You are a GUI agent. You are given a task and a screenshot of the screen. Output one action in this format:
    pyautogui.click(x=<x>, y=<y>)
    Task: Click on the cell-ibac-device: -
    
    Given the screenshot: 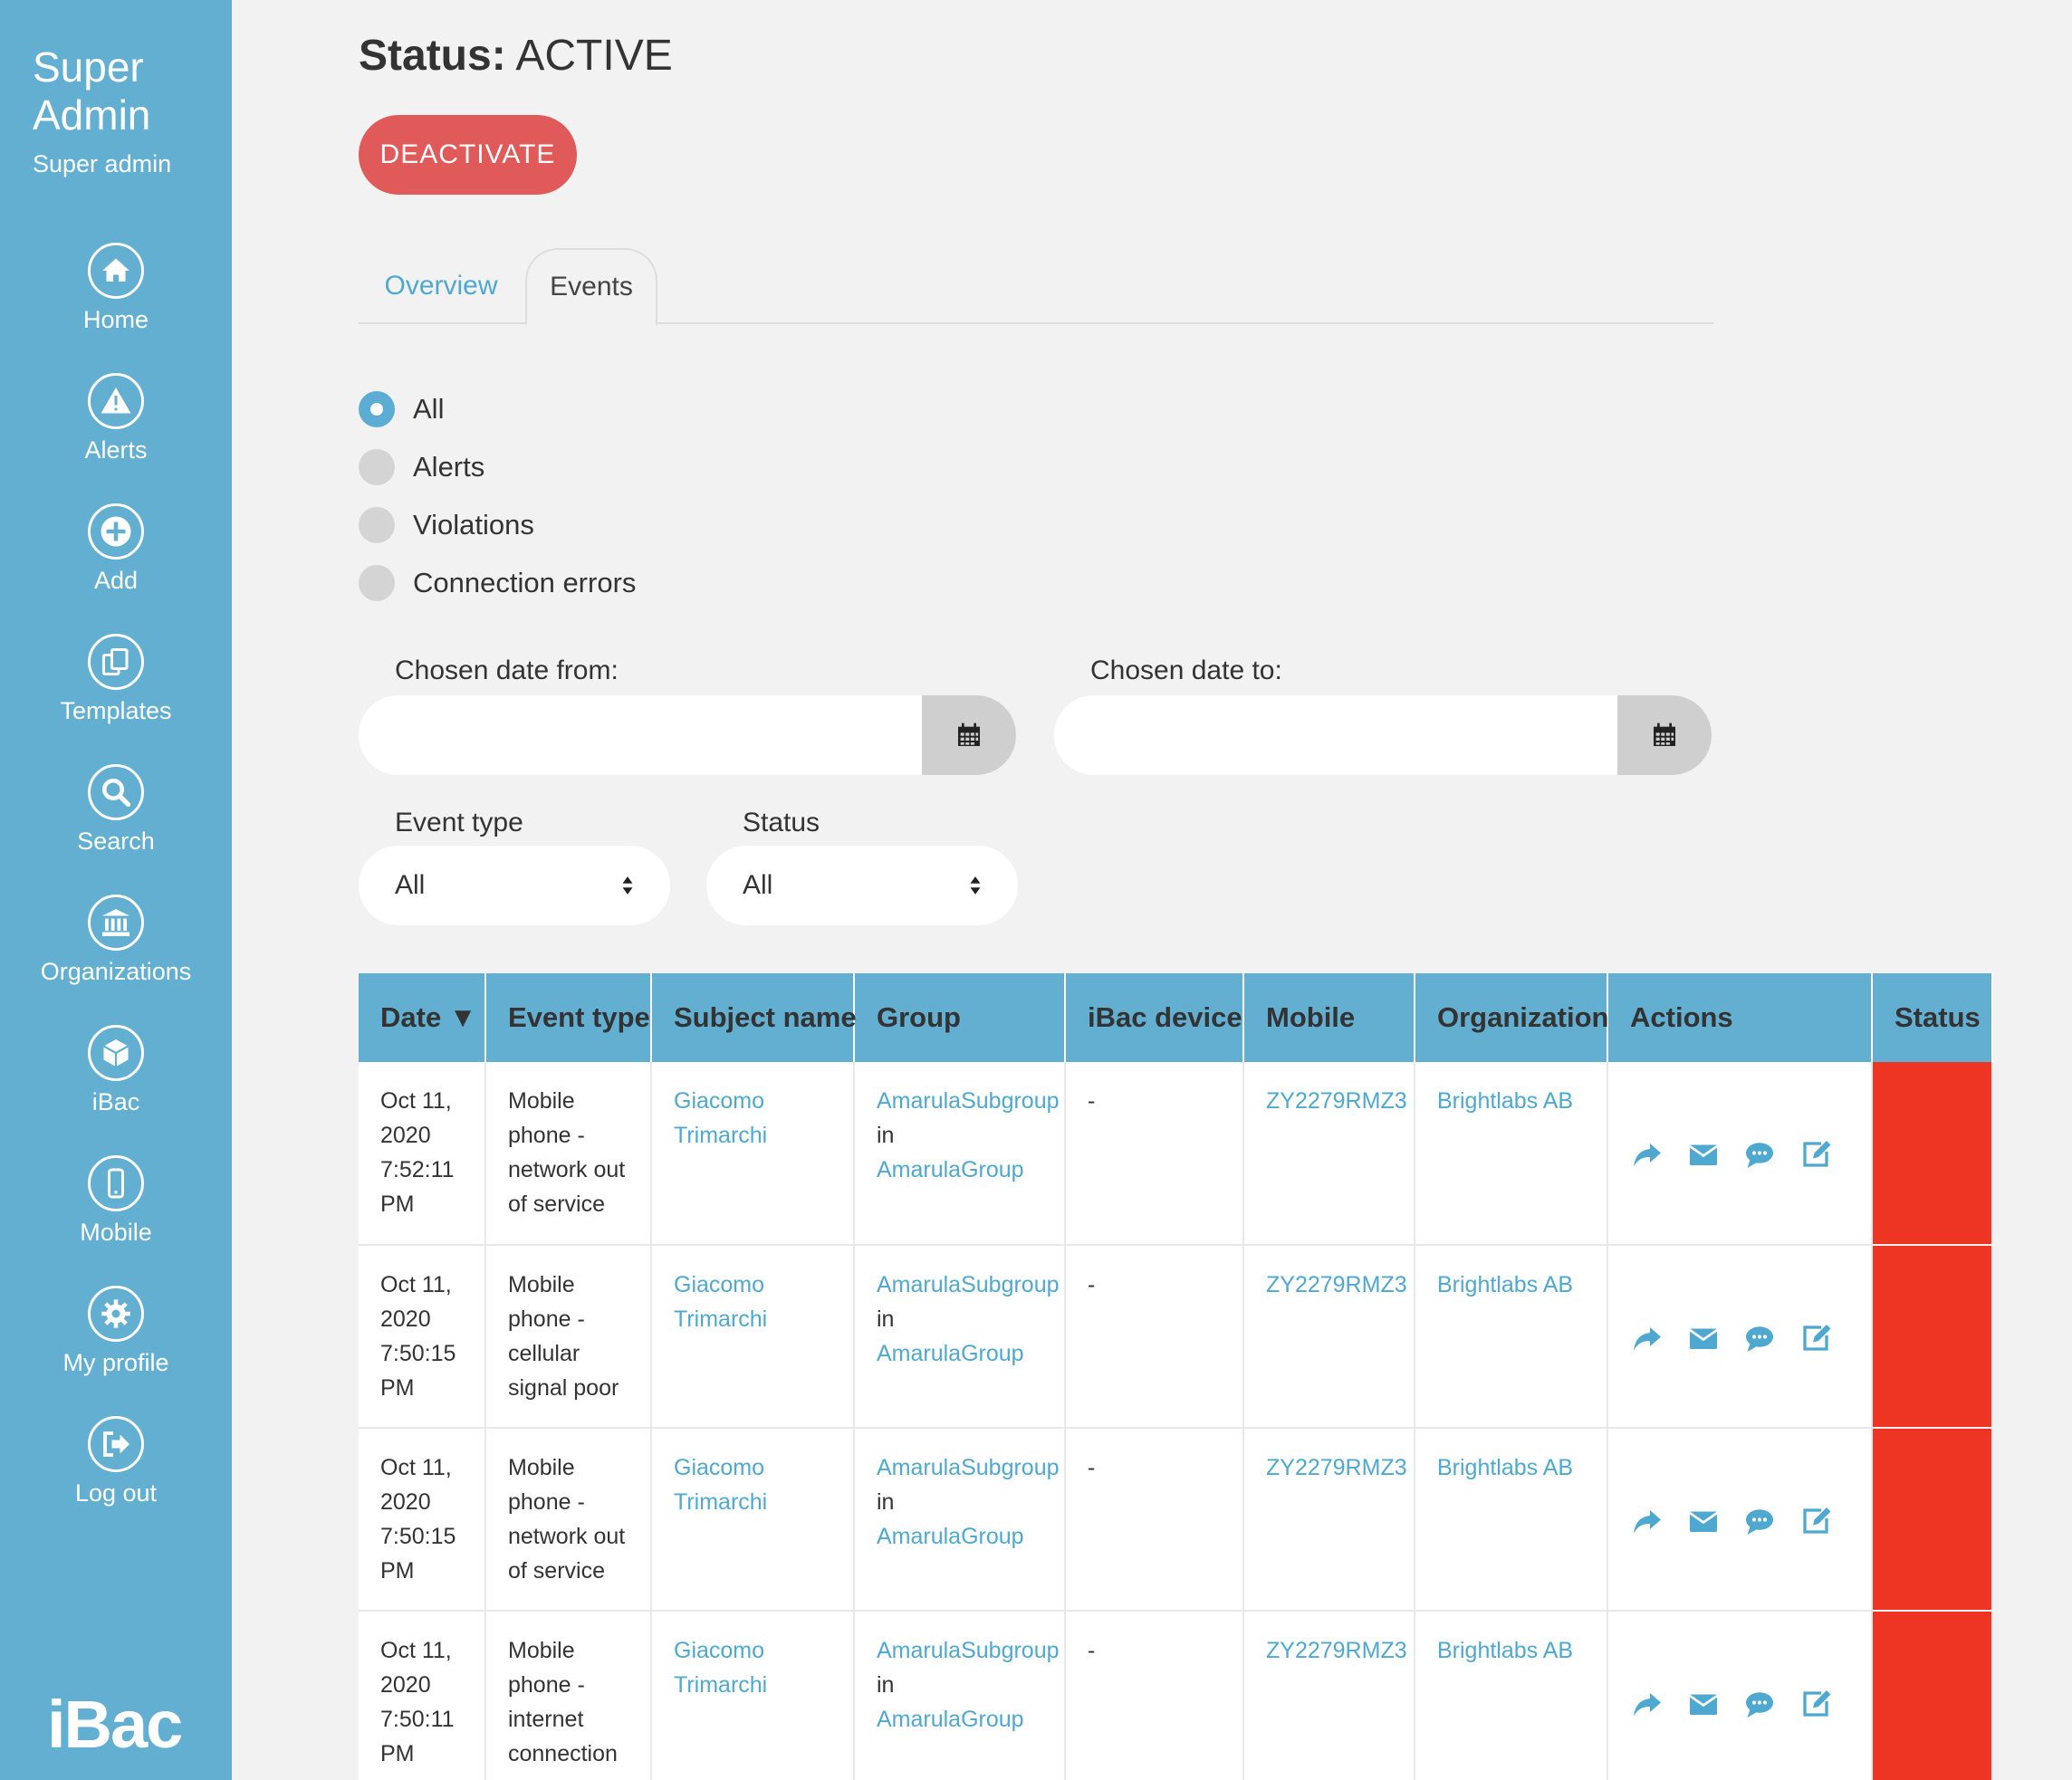 What is the action you would take?
    pyautogui.click(x=1155, y=1337)
    